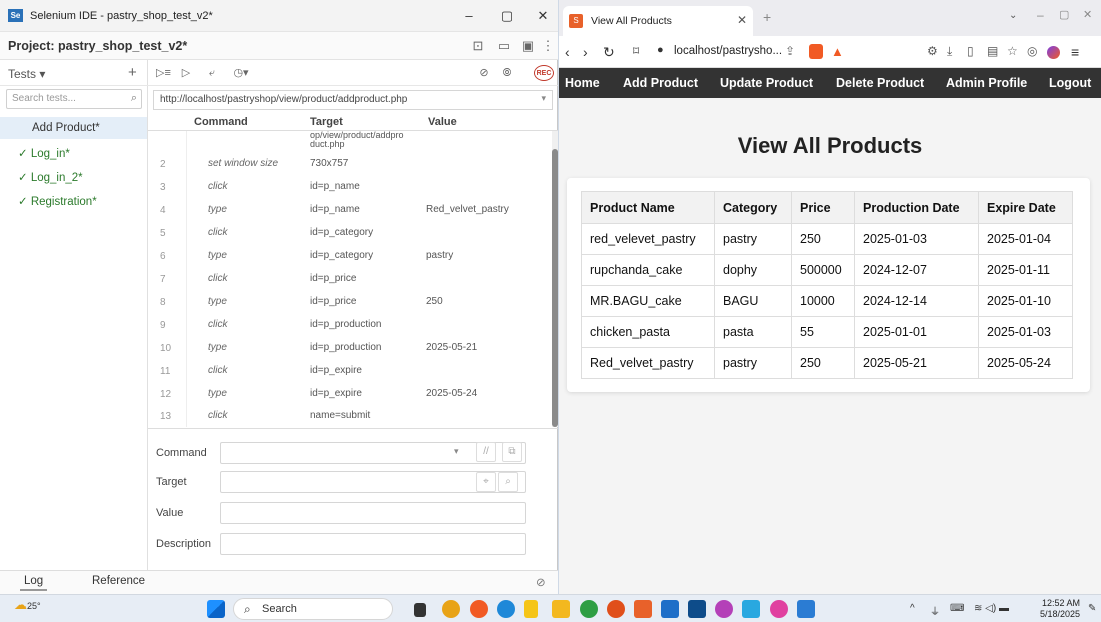 The image size is (1101, 622). Describe the element at coordinates (986, 83) in the screenshot. I see `nav-admin-profile: Admin Profile` at that location.